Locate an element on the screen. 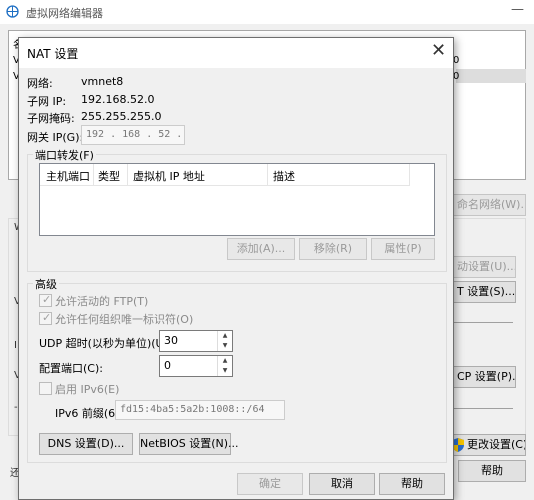 The image size is (534, 500). subnet-ip-label: 子网 IP: is located at coordinates (47, 101).